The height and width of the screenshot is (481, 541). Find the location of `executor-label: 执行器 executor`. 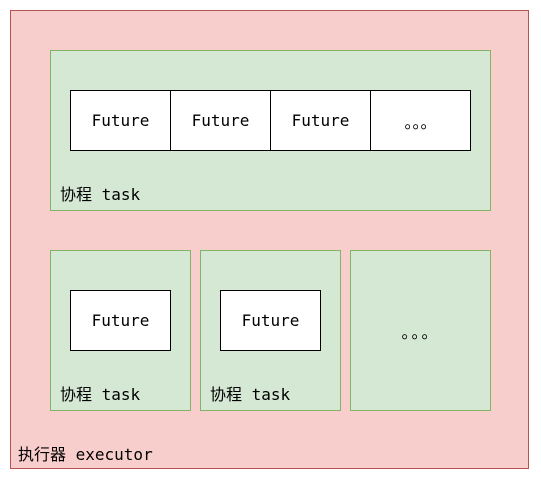

executor-label: 执行器 executor is located at coordinates (85, 454).